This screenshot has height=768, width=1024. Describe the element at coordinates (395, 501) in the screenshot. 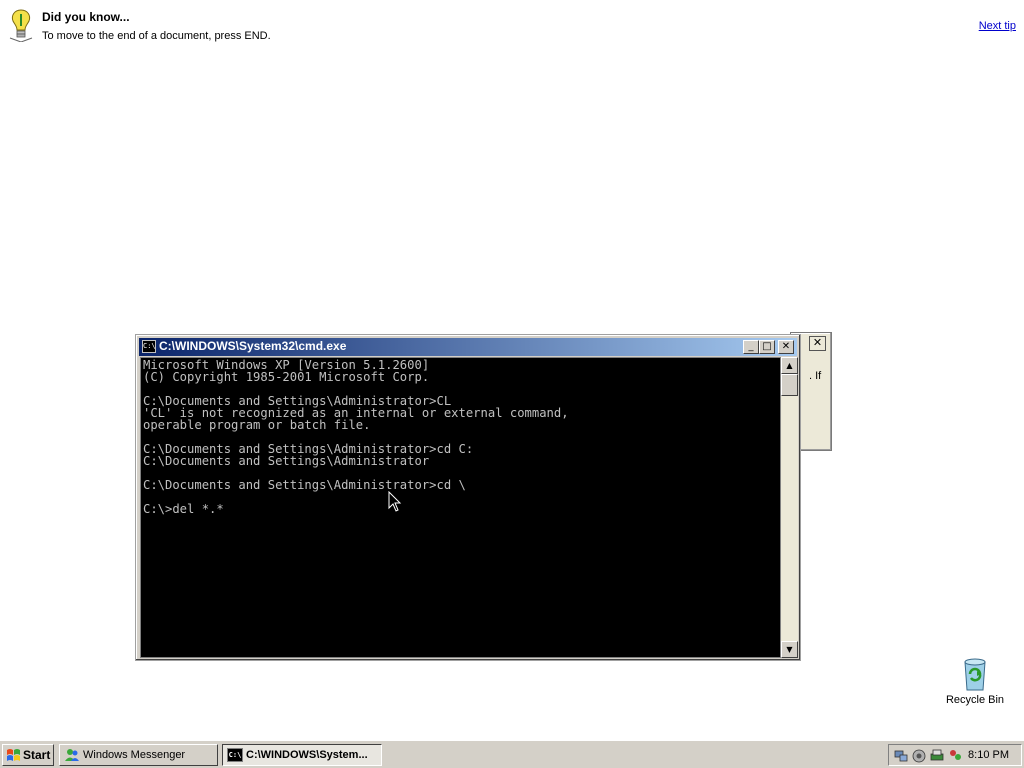

I see `mouse-pointer-icon` at that location.